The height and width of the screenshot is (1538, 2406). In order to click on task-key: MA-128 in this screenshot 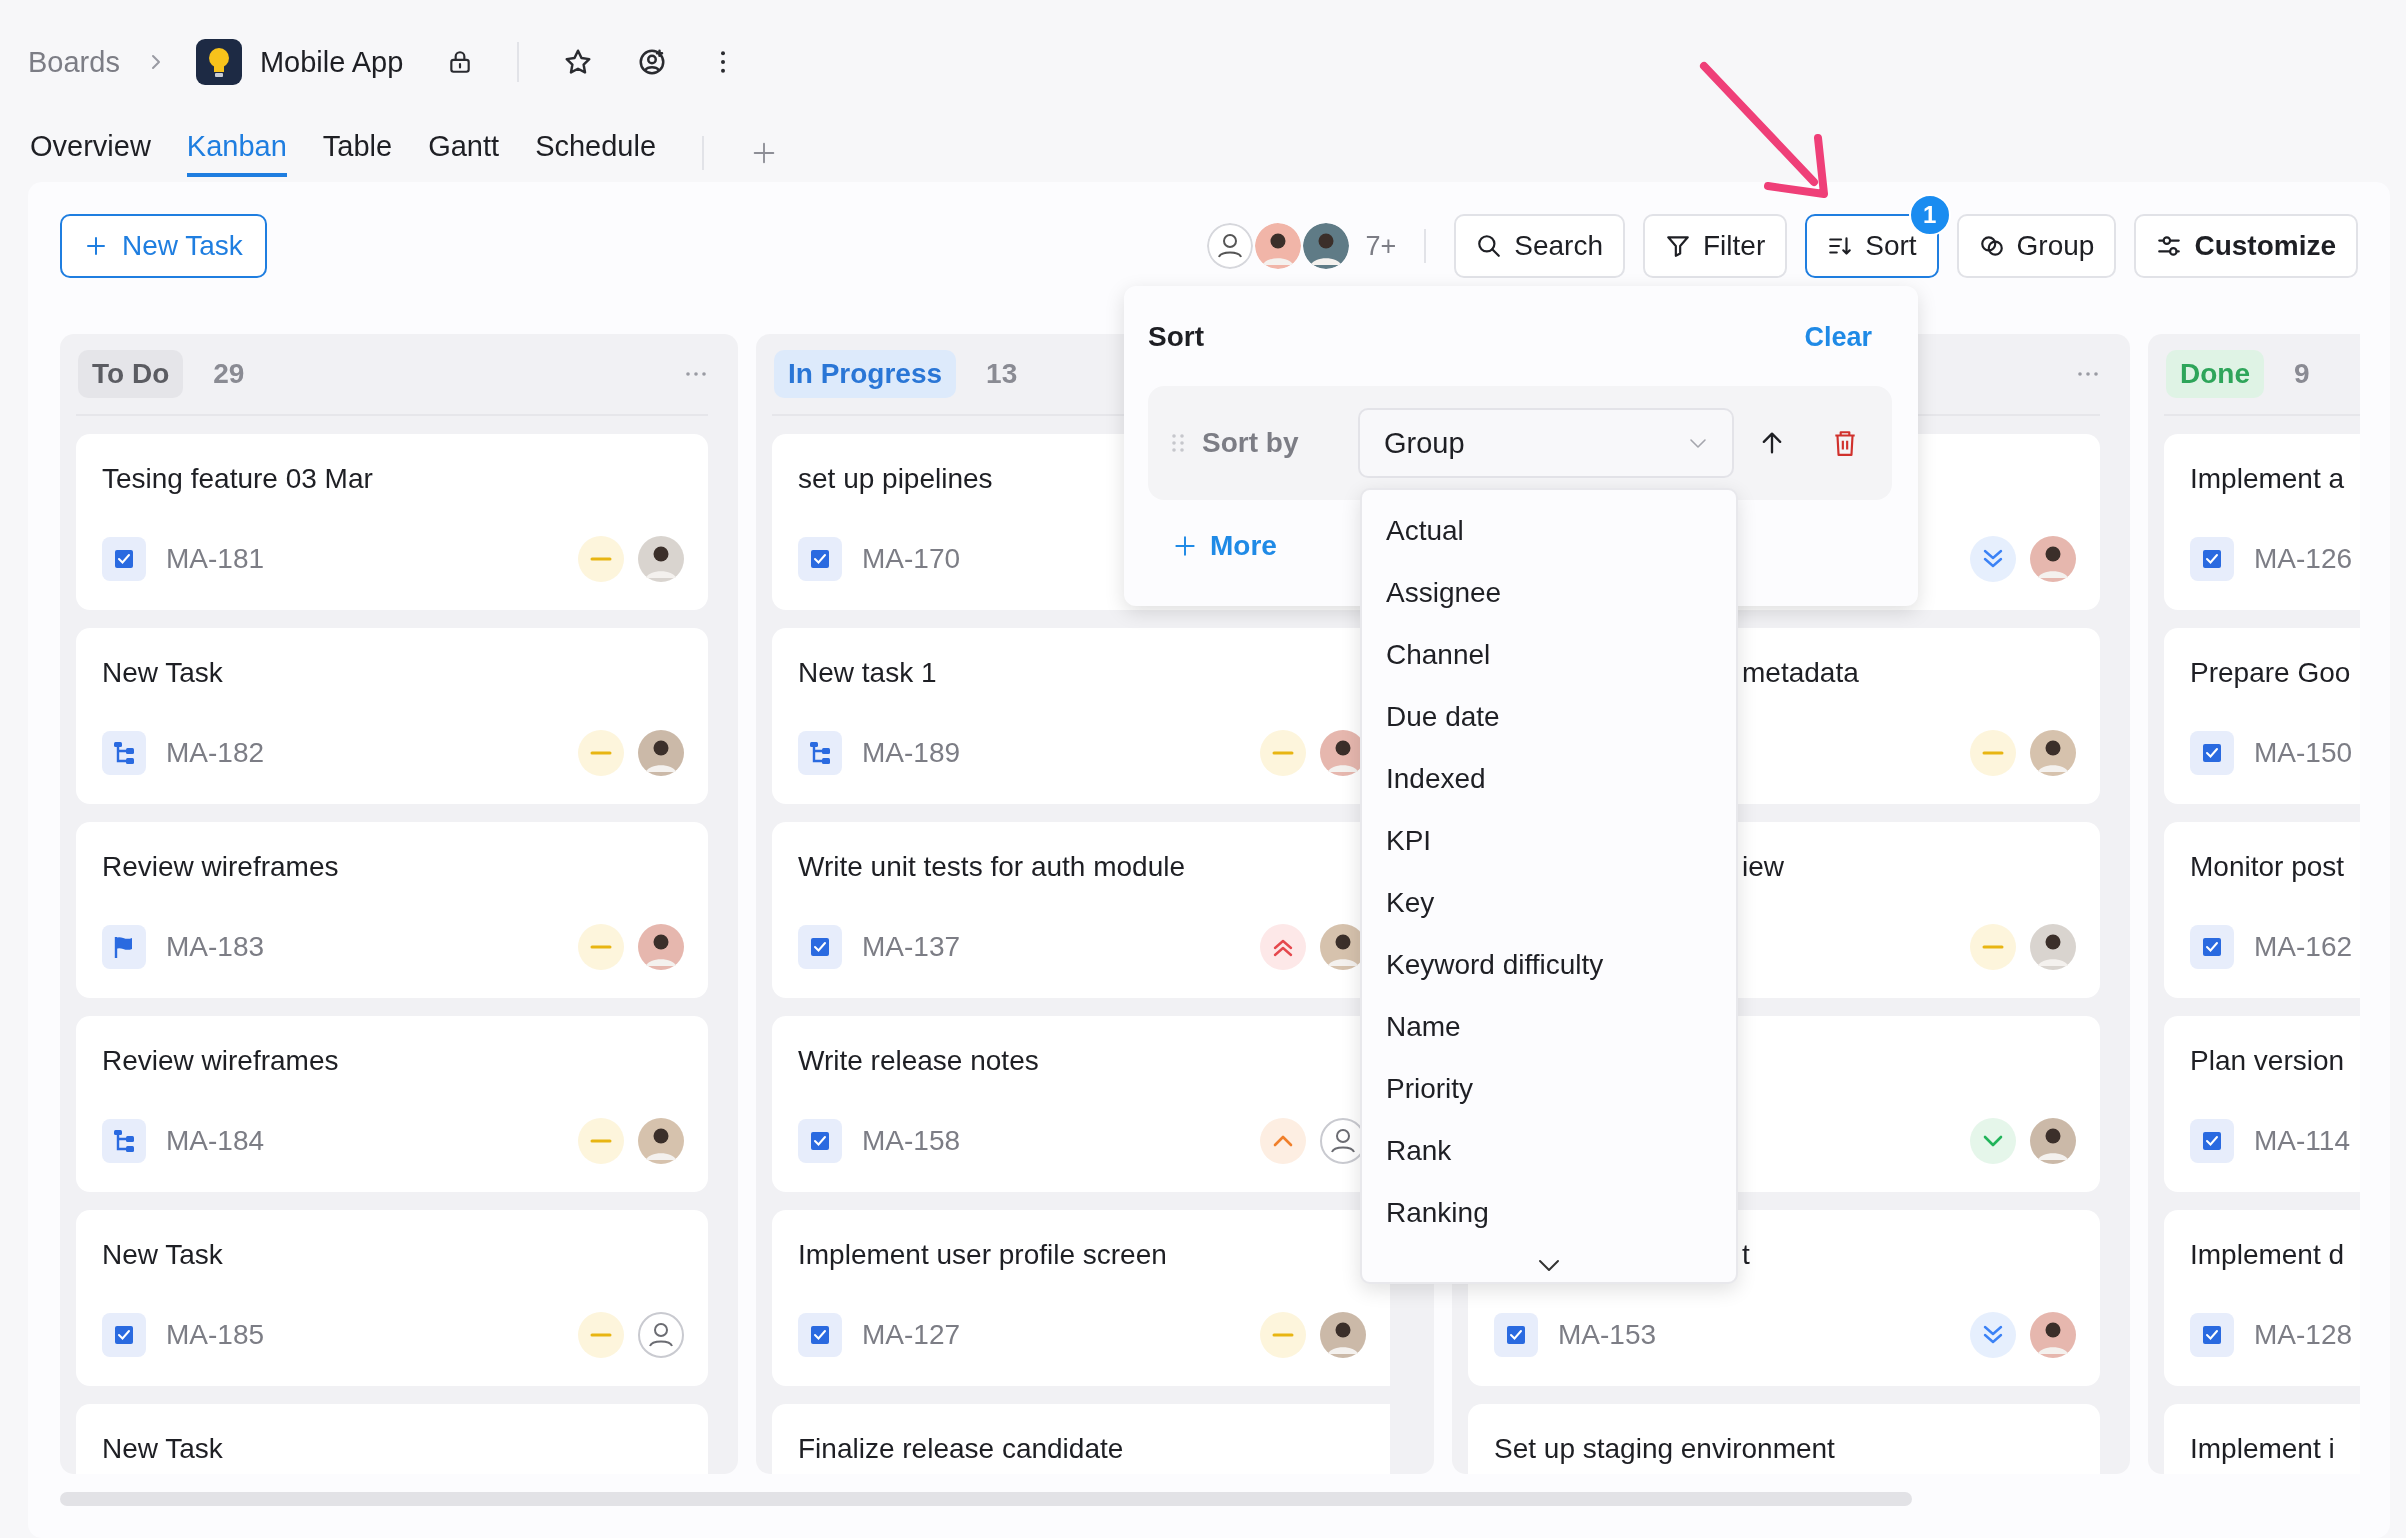, I will do `click(2303, 1335)`.